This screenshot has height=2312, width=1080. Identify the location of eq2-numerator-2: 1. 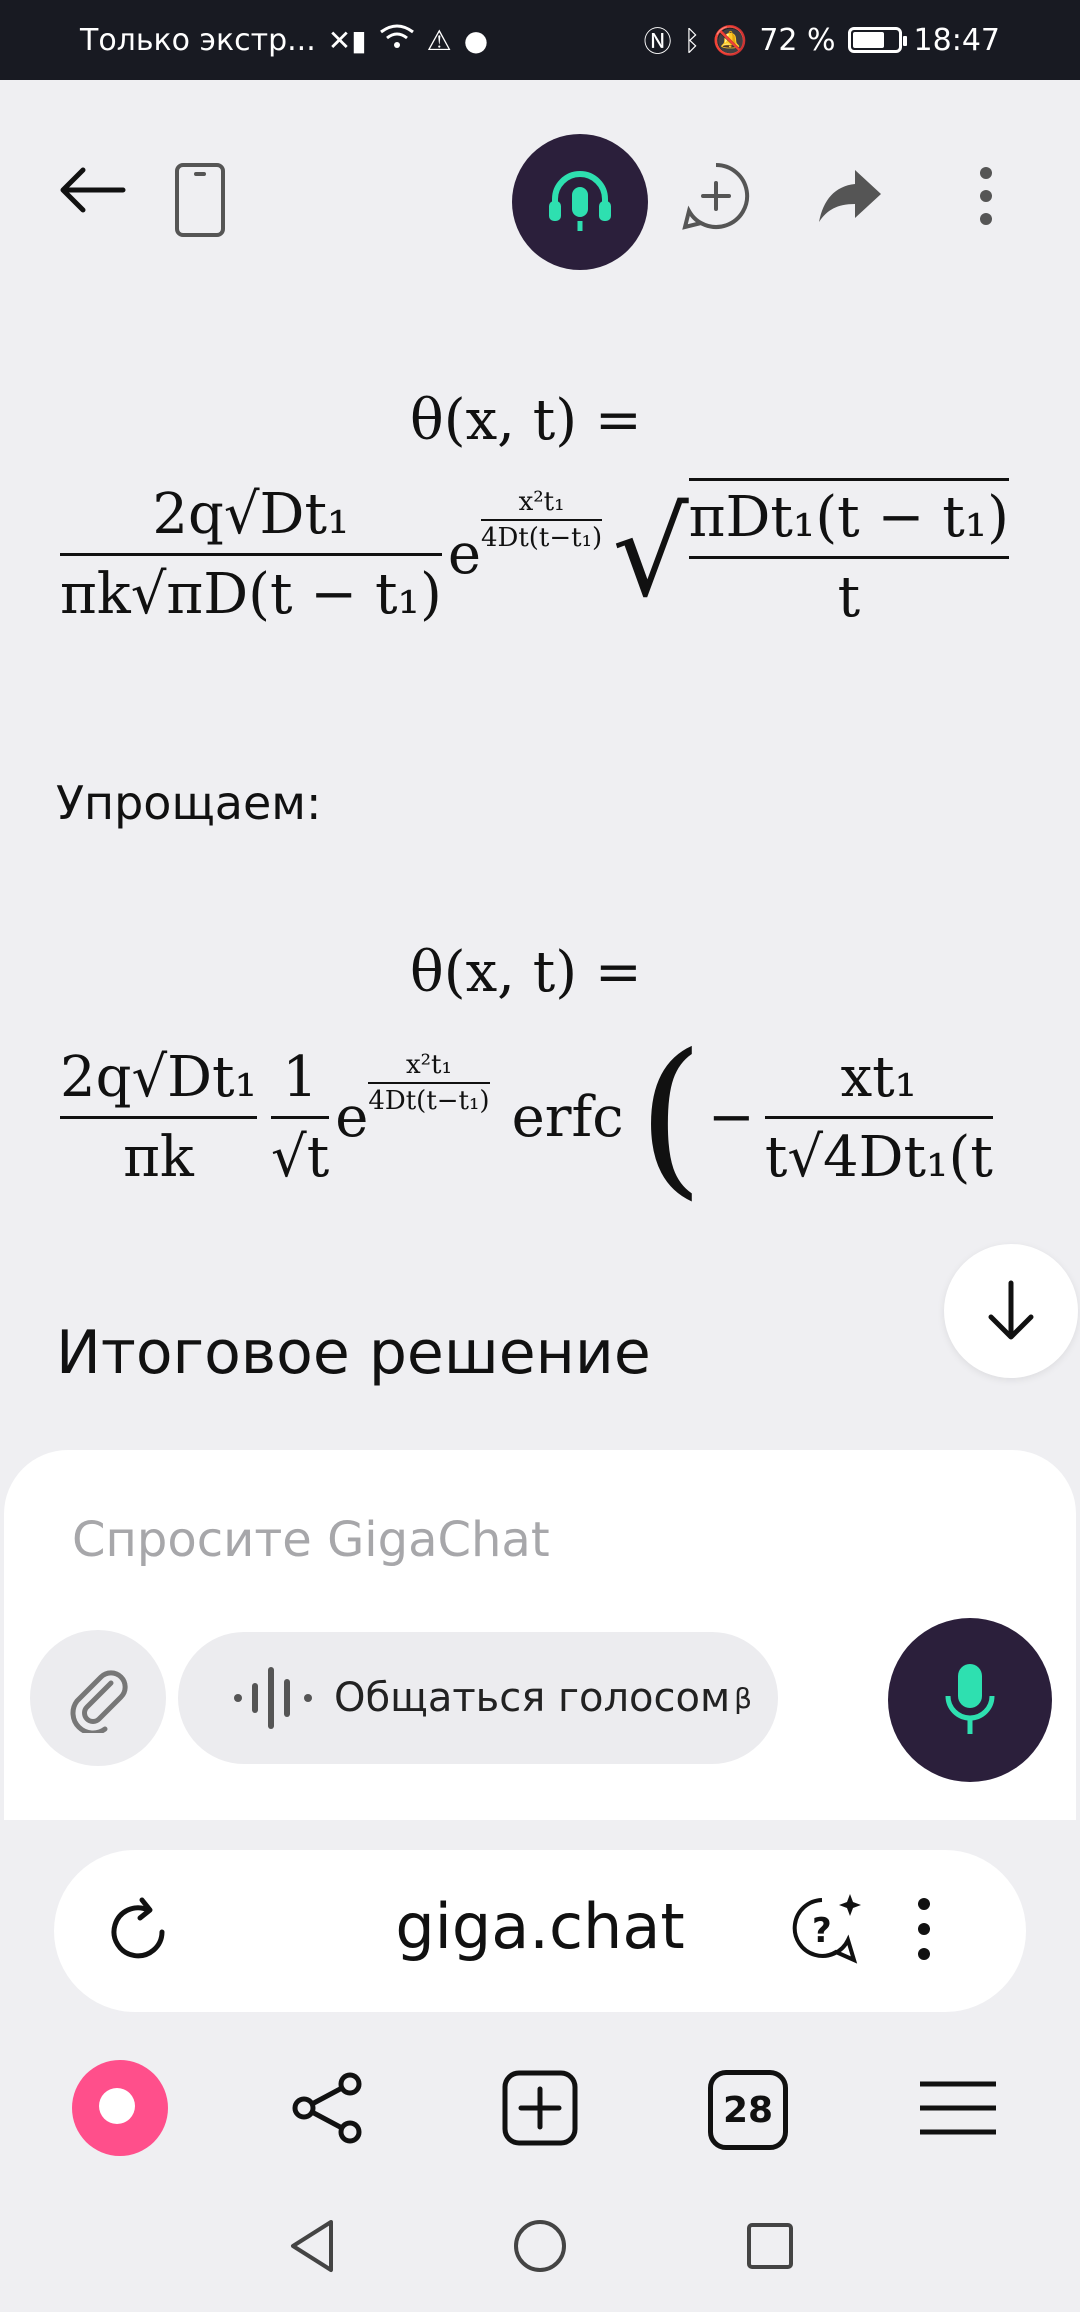
(300, 1077).